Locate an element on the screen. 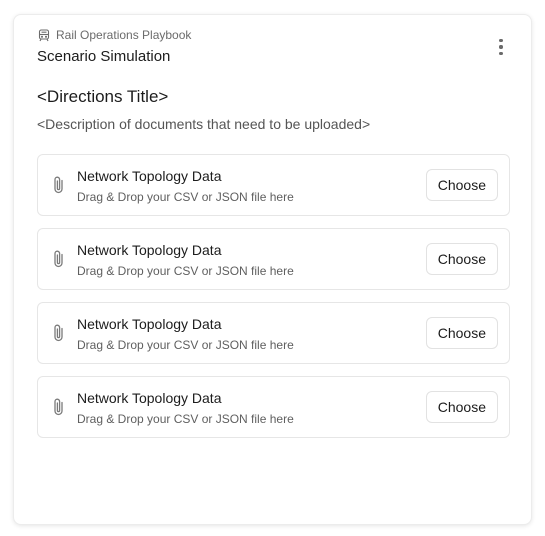 The width and height of the screenshot is (545, 536). breadcrumb: Rail Operations Playbook is located at coordinates (114, 35).